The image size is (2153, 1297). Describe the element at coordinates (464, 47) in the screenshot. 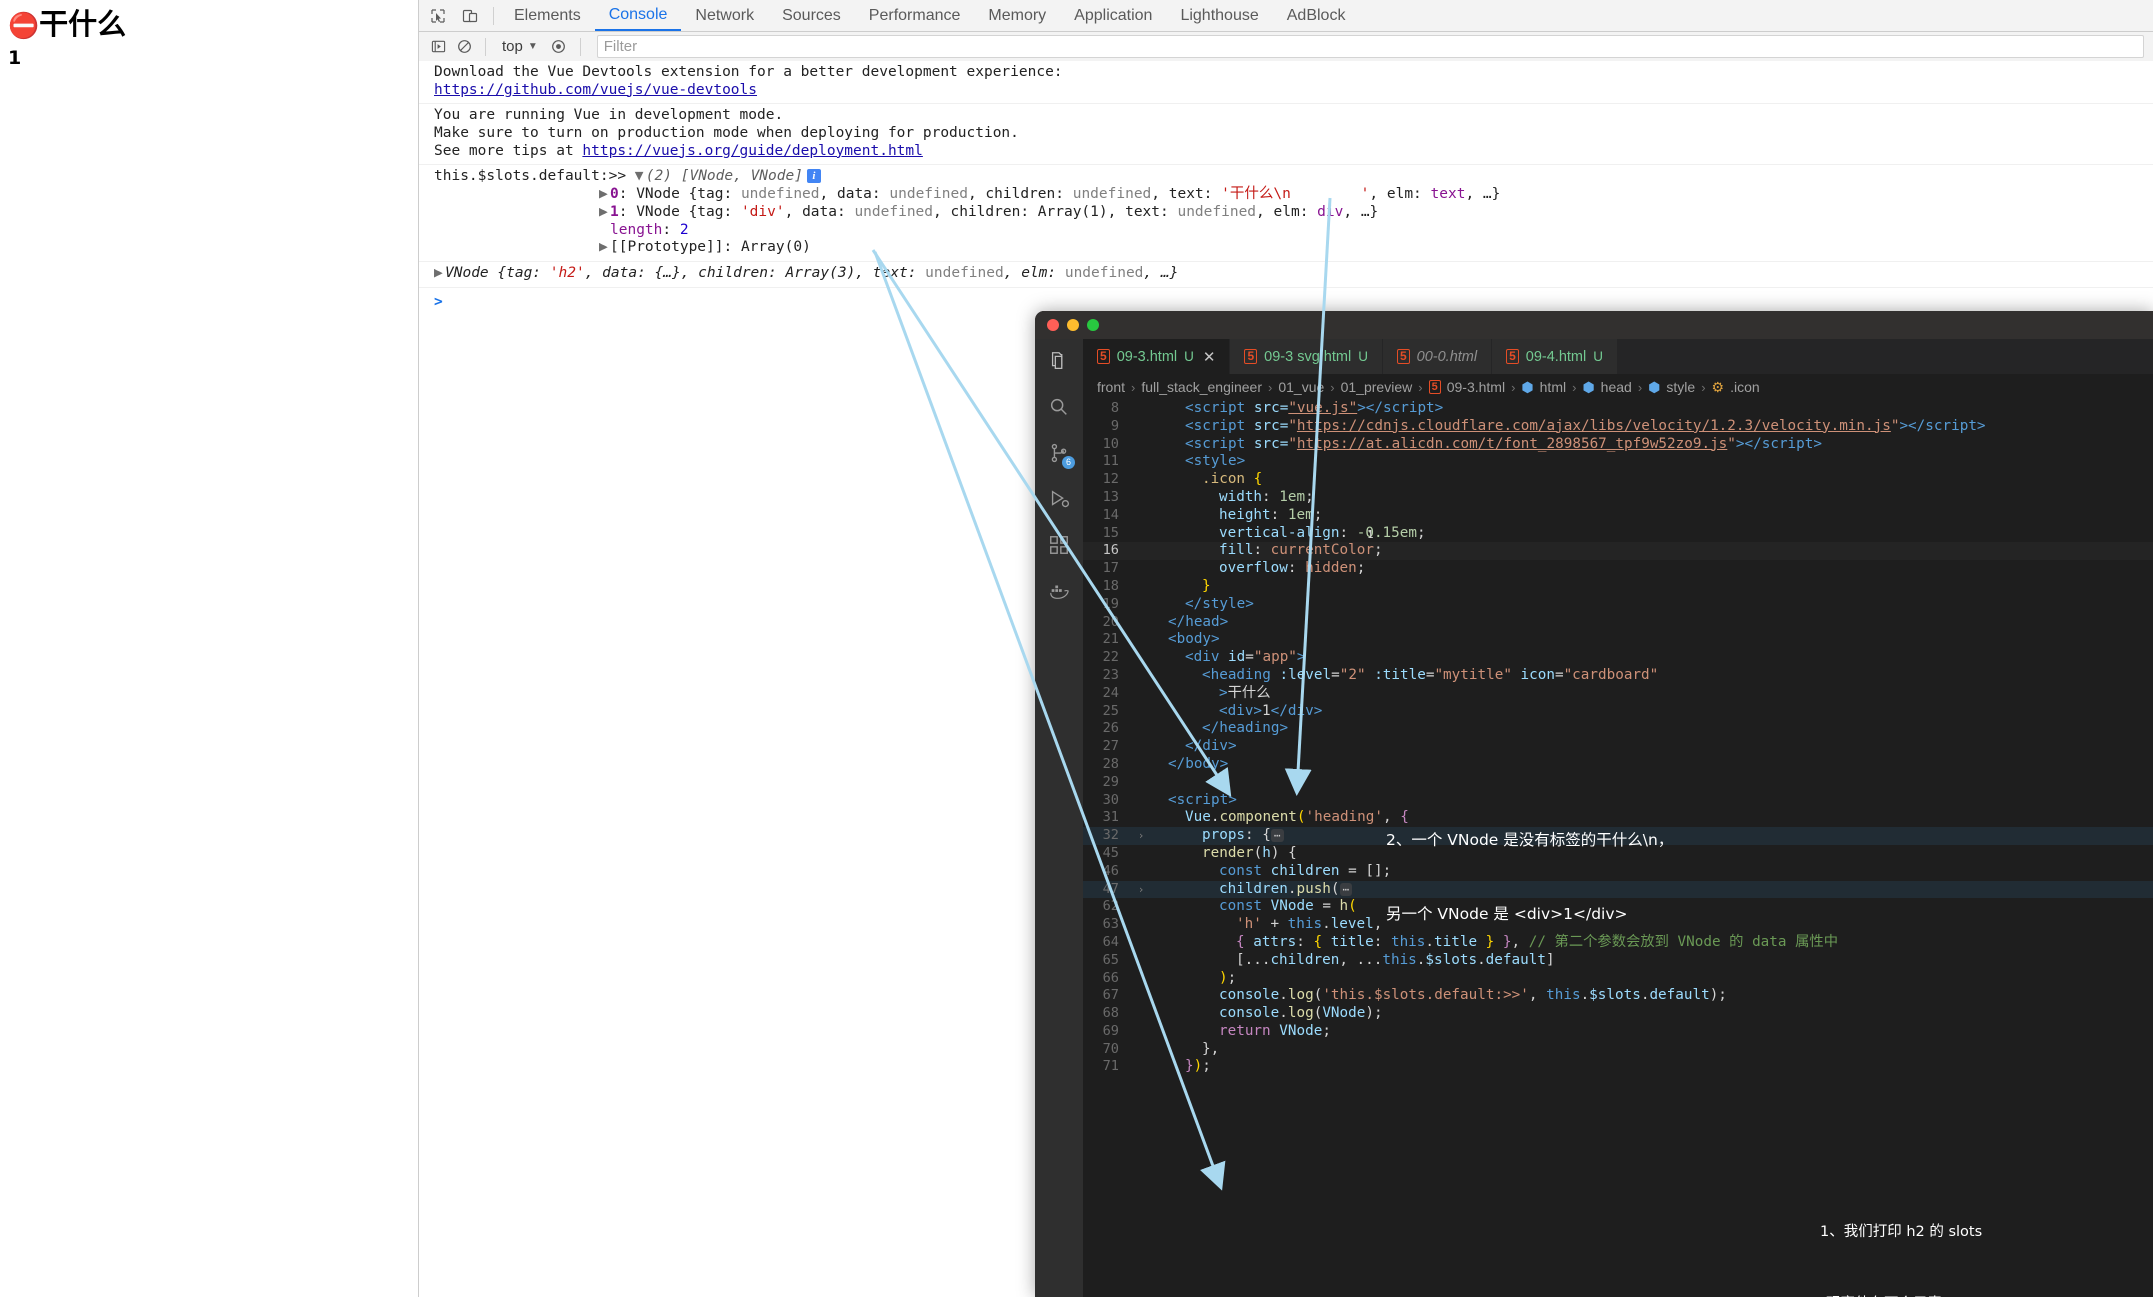

I see `clear-console-icon` at that location.